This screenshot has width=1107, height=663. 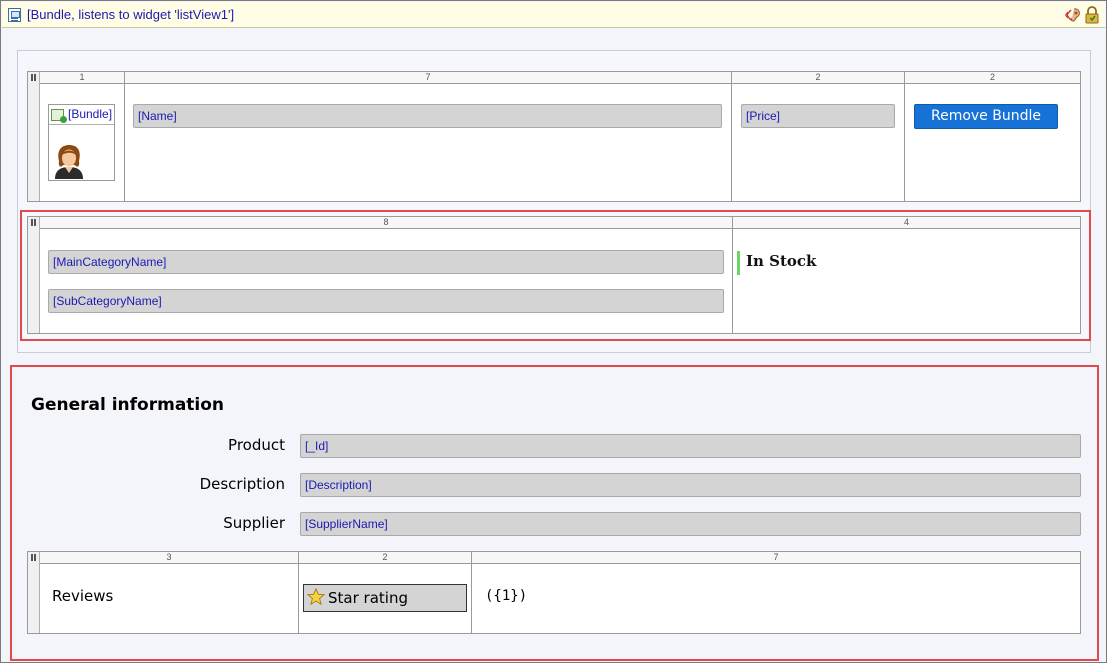 I want to click on supplier-field: [SupplierName], so click(x=690, y=524).